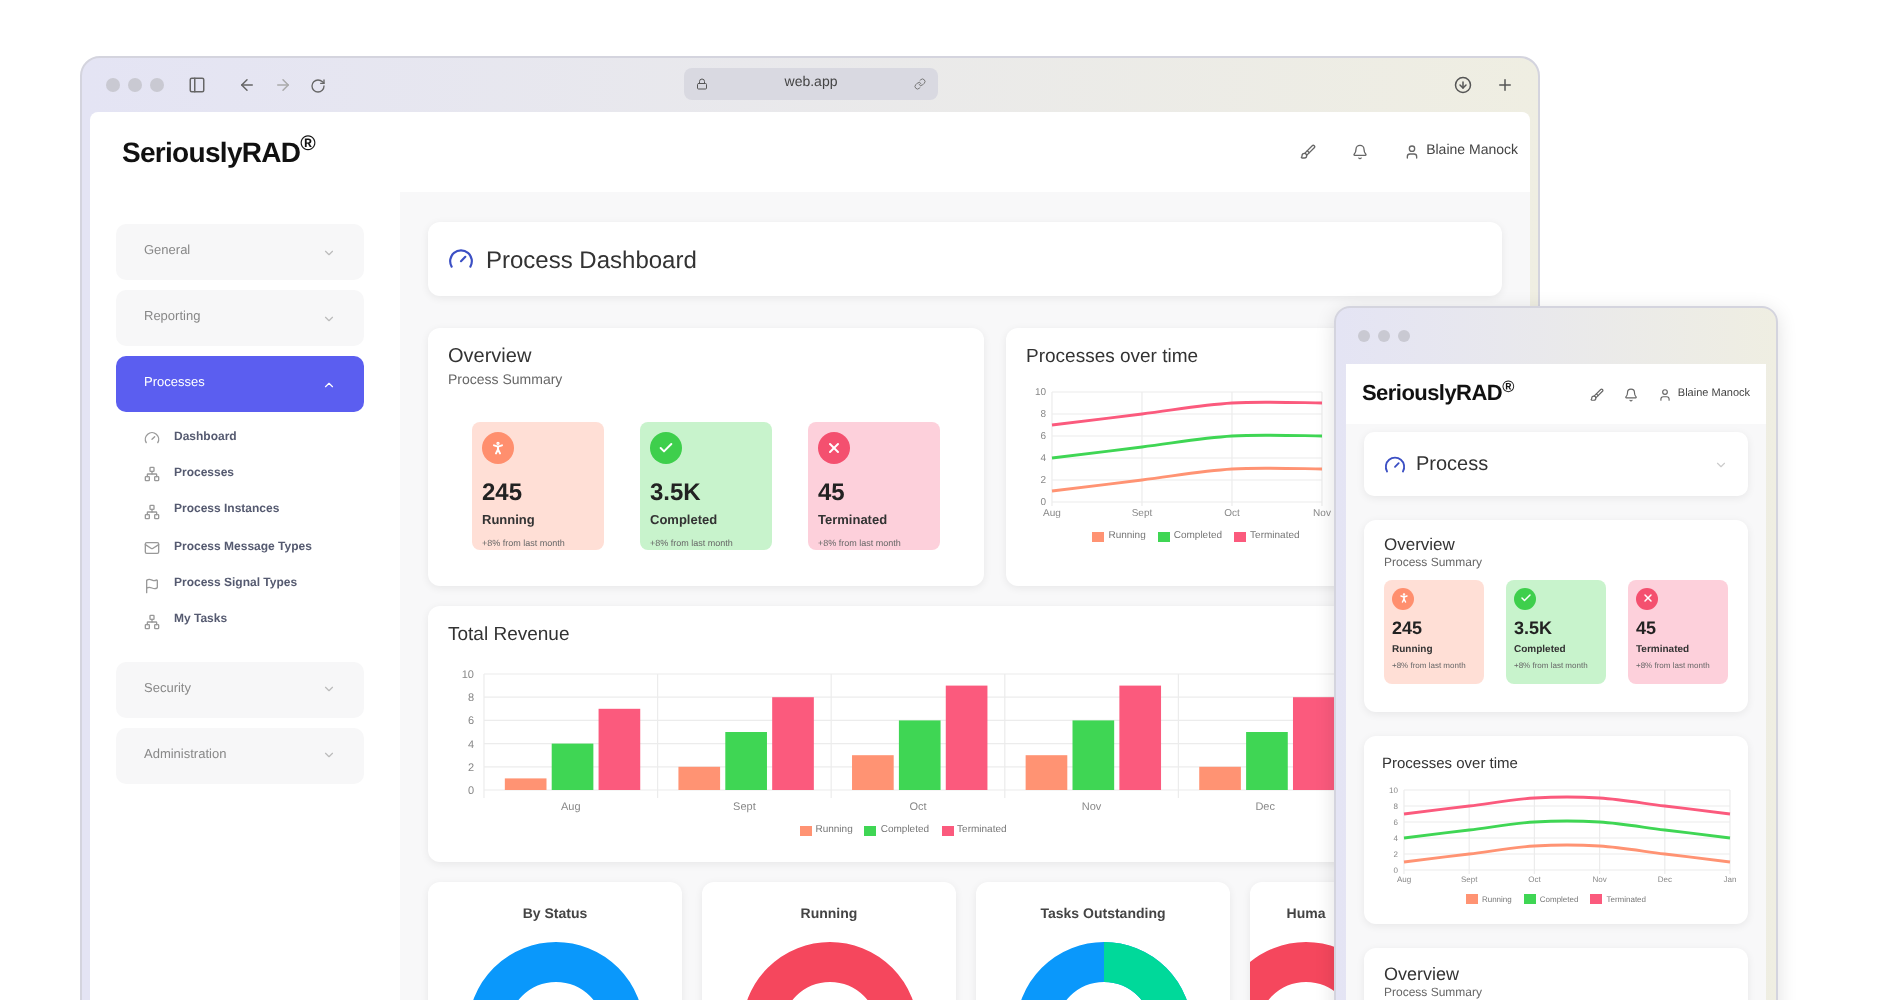 This screenshot has width=1890, height=1000. Describe the element at coordinates (247, 85) in the screenshot. I see `back-icon` at that location.